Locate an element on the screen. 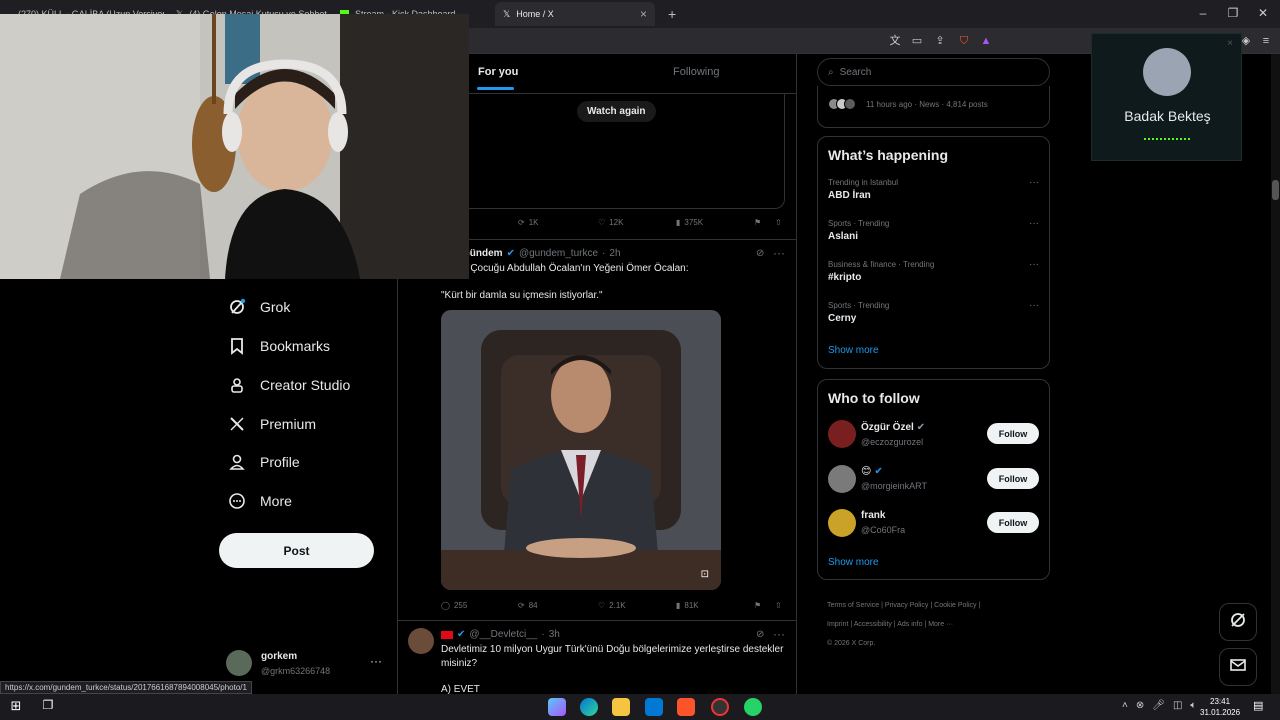 This screenshot has width=1280, height=720. menu-icon: ≡ is located at coordinates (1266, 41).